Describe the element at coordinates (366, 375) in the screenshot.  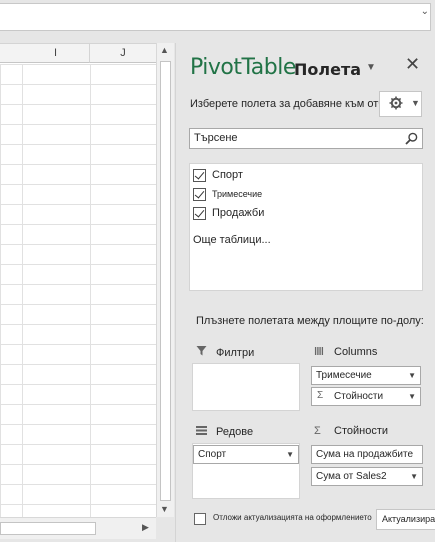
I see `columns-pill-quarter: Тримесечие ▼` at that location.